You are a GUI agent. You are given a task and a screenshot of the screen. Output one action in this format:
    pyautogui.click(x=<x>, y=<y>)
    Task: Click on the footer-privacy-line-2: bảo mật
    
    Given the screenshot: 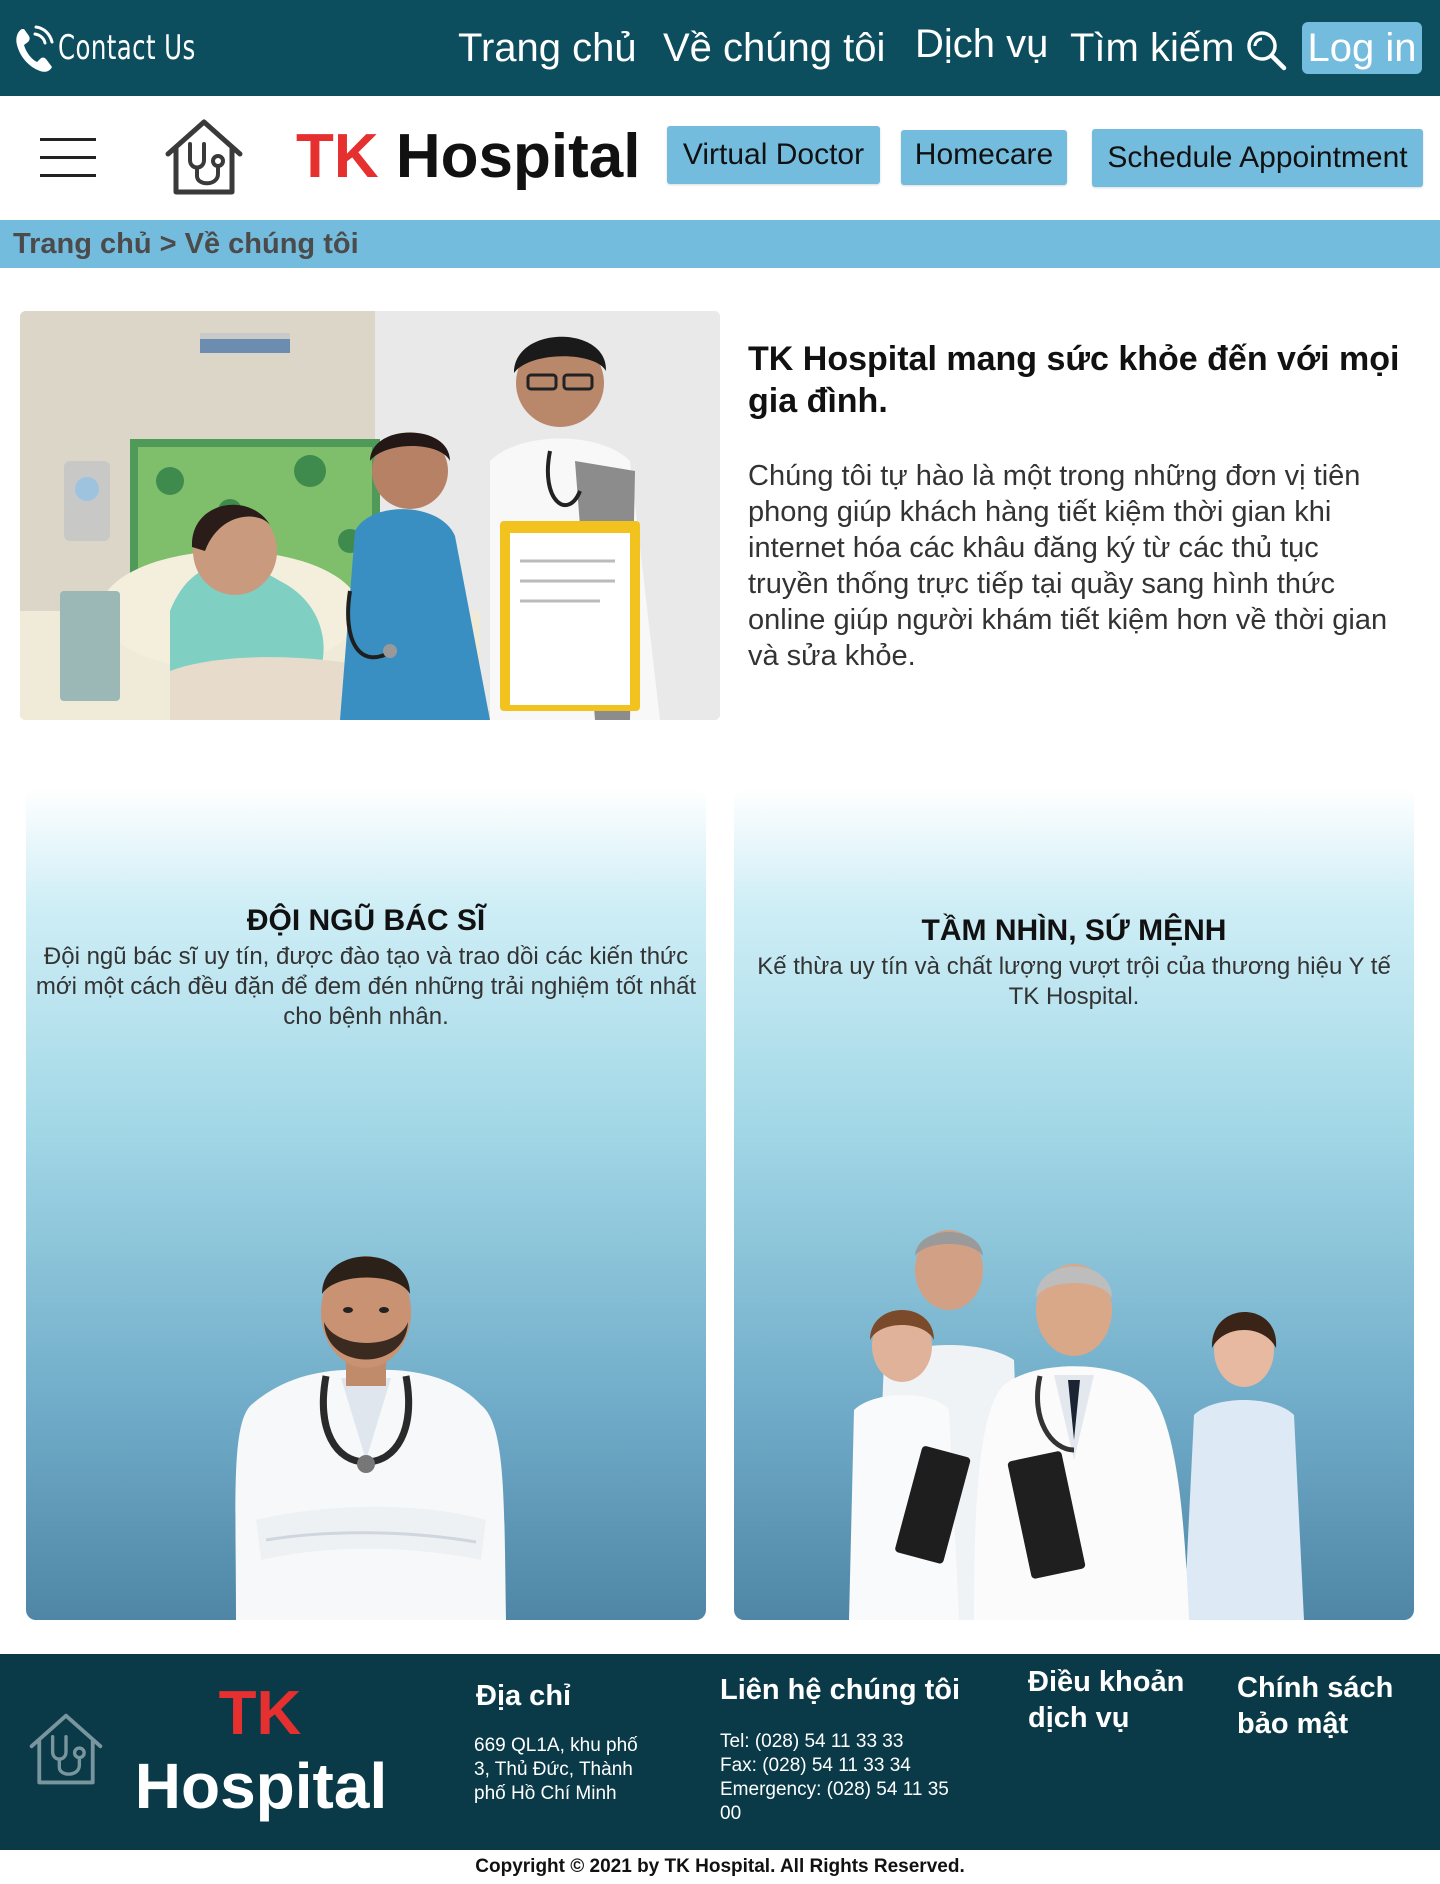 What is the action you would take?
    pyautogui.click(x=1292, y=1724)
    